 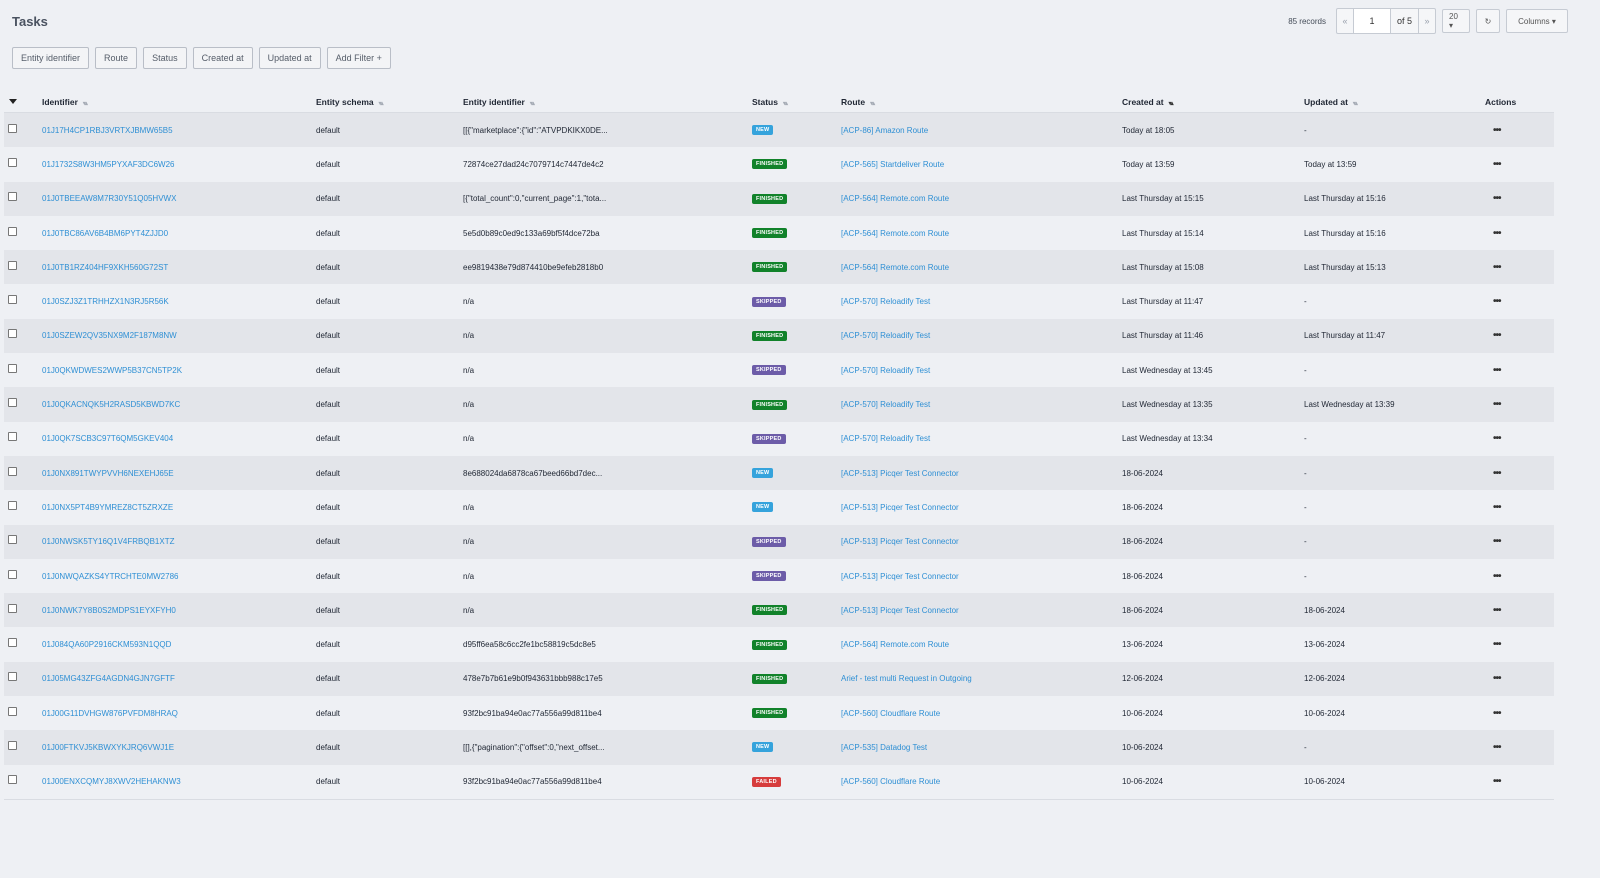 What do you see at coordinates (106, 644) in the screenshot?
I see `task-identifier-link: 01J084QA60P2916CKM593N1QQD` at bounding box center [106, 644].